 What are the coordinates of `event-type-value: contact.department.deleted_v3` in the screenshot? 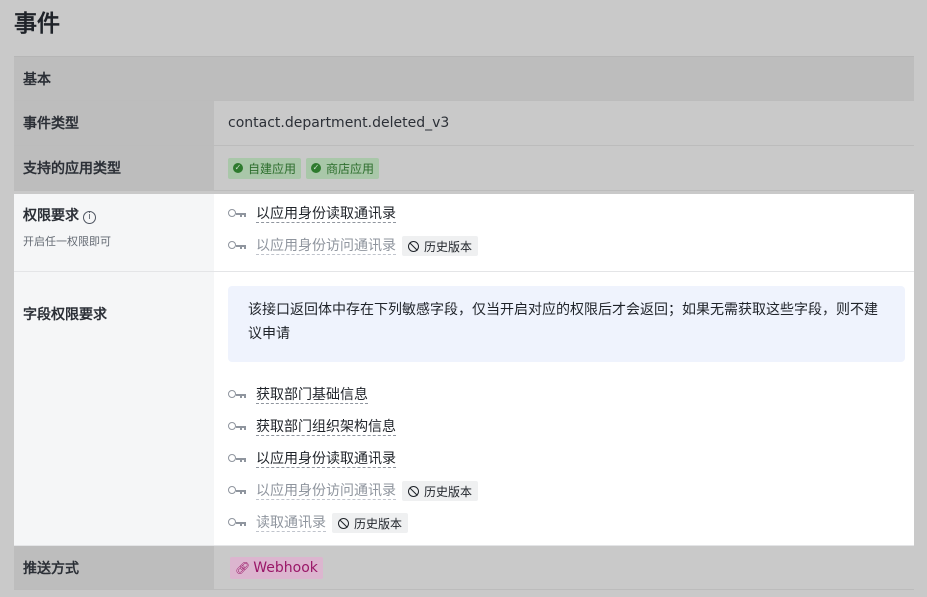 It's located at (339, 123).